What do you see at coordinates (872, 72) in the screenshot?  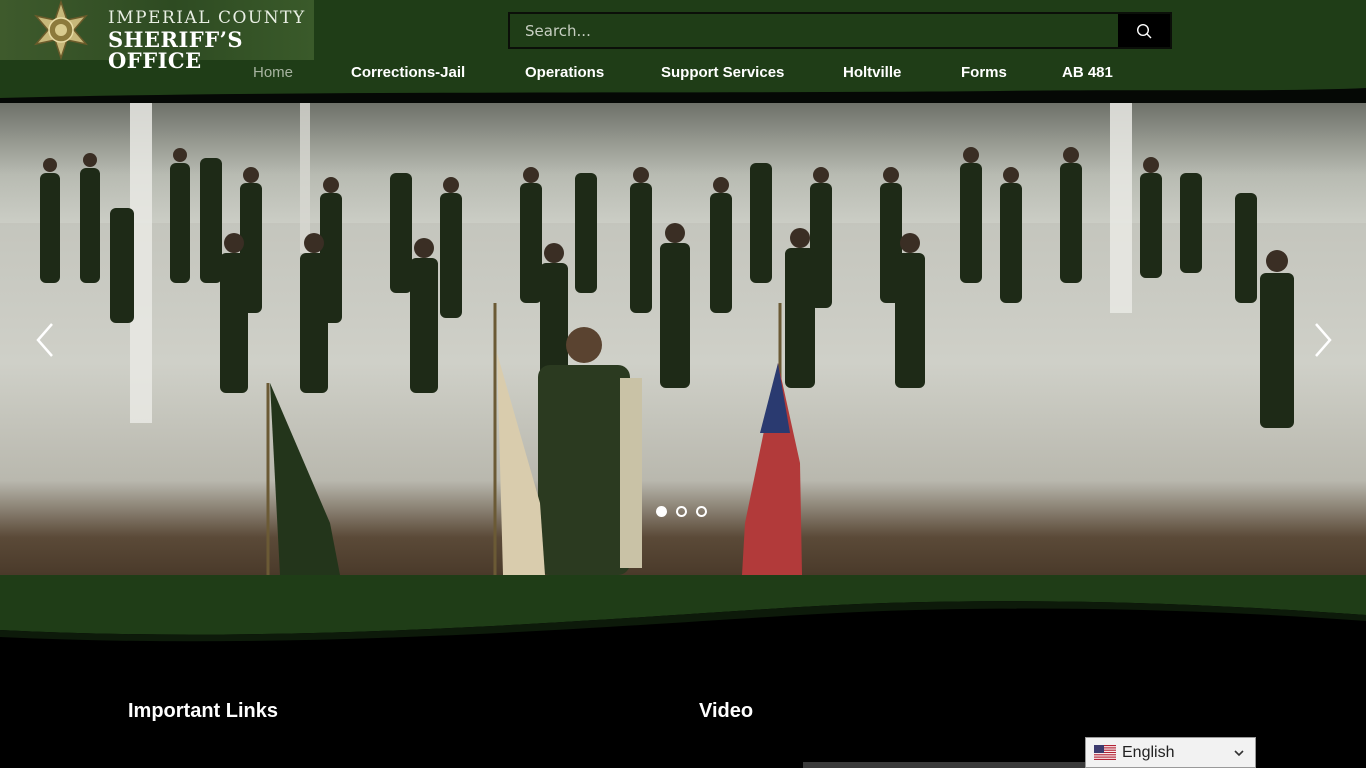 I see `nav-item-holtville: Holtville` at bounding box center [872, 72].